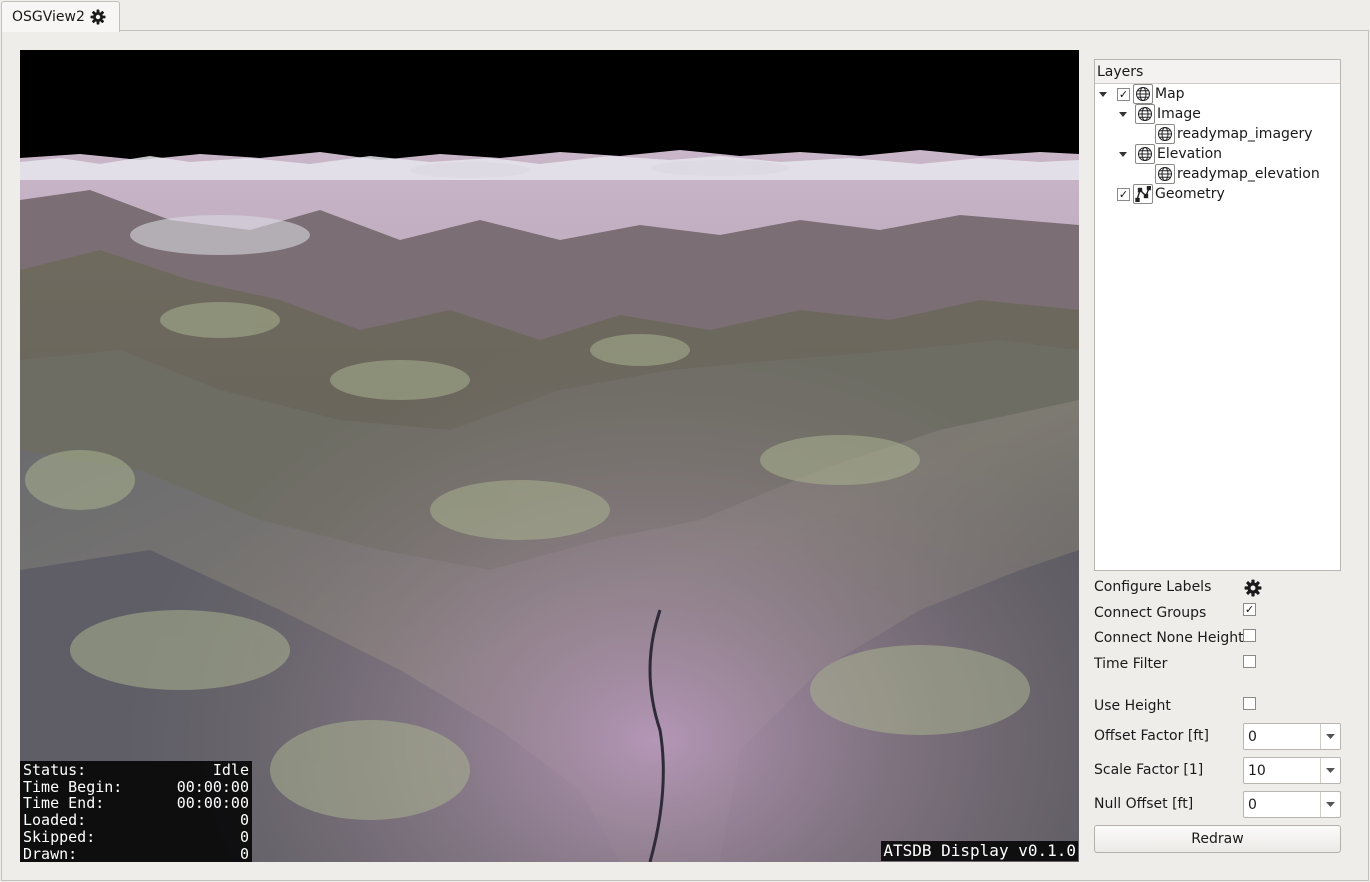 This screenshot has height=882, width=1370. I want to click on offset-factor-value: 0, so click(1282, 737).